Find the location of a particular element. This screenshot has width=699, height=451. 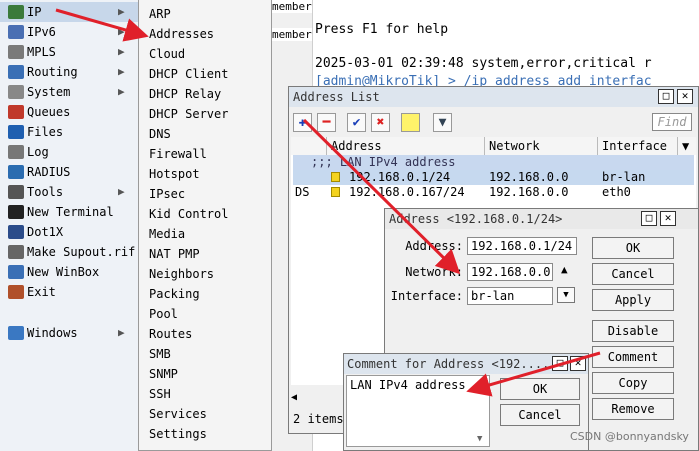

submenu-item-hotspot: Hotspot is located at coordinates (174, 174).